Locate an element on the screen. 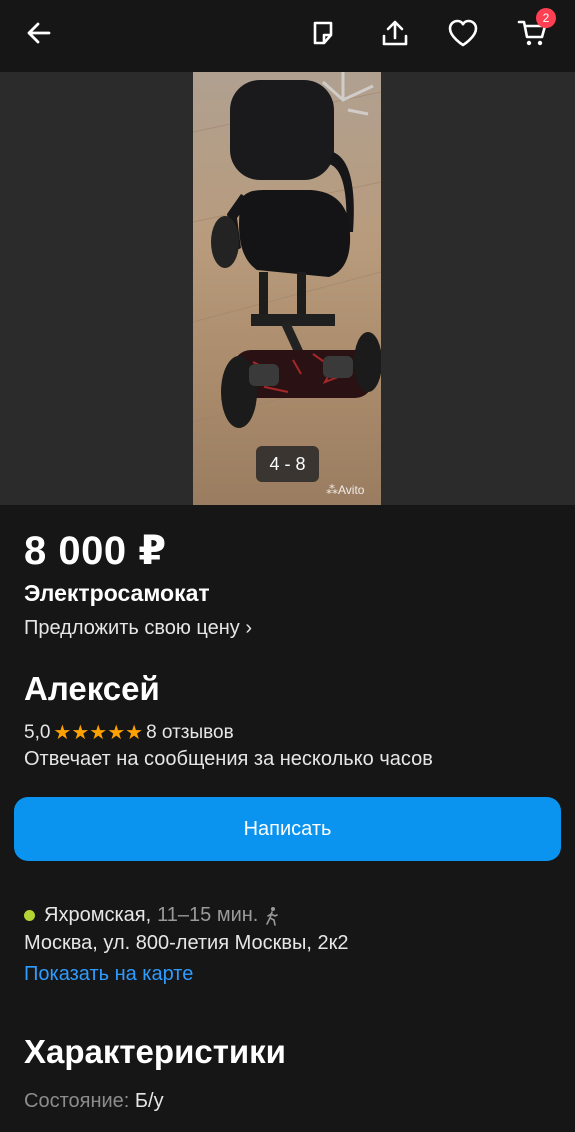 This screenshot has height=1132, width=575. address: Москва, ул. 800-летия Москвы, 2к2 is located at coordinates (186, 943).